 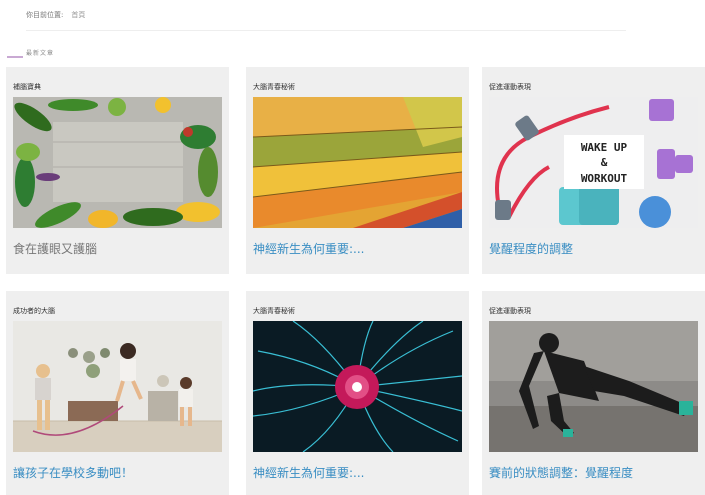 I want to click on vegetables-on-wood-photo, so click(x=117, y=162).